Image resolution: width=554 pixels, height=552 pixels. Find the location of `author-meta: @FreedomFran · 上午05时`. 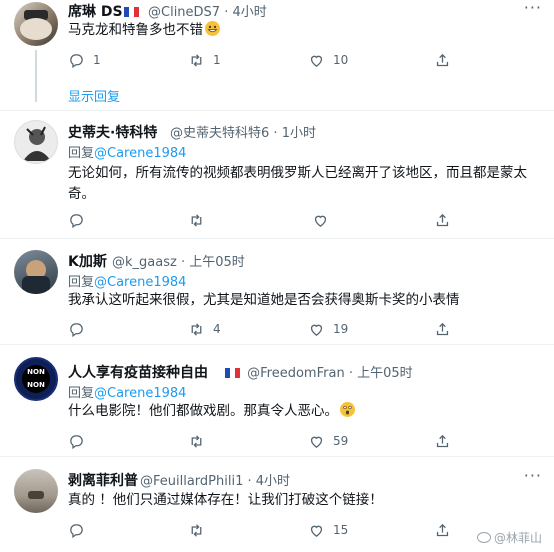

author-meta: @FreedomFran · 上午05时 is located at coordinates (318, 371).